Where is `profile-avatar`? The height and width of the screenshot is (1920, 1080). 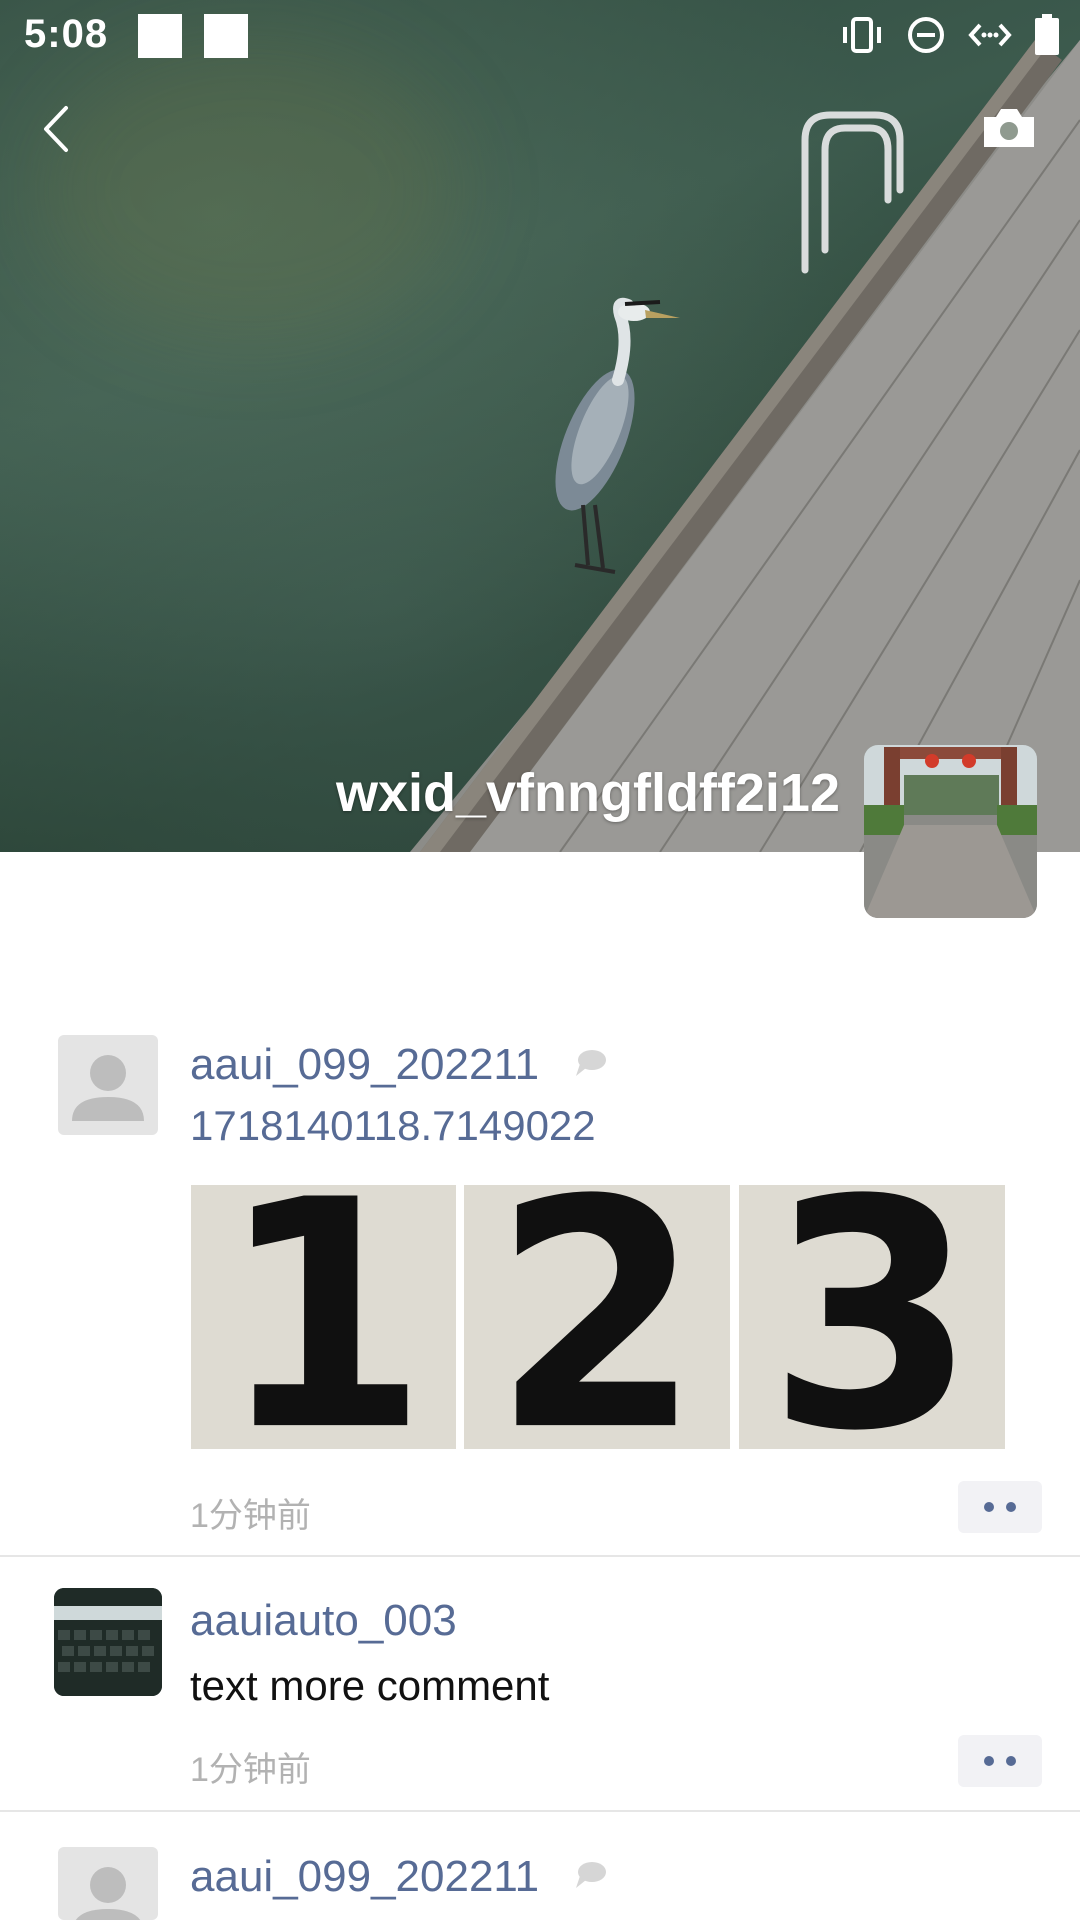 profile-avatar is located at coordinates (950, 831).